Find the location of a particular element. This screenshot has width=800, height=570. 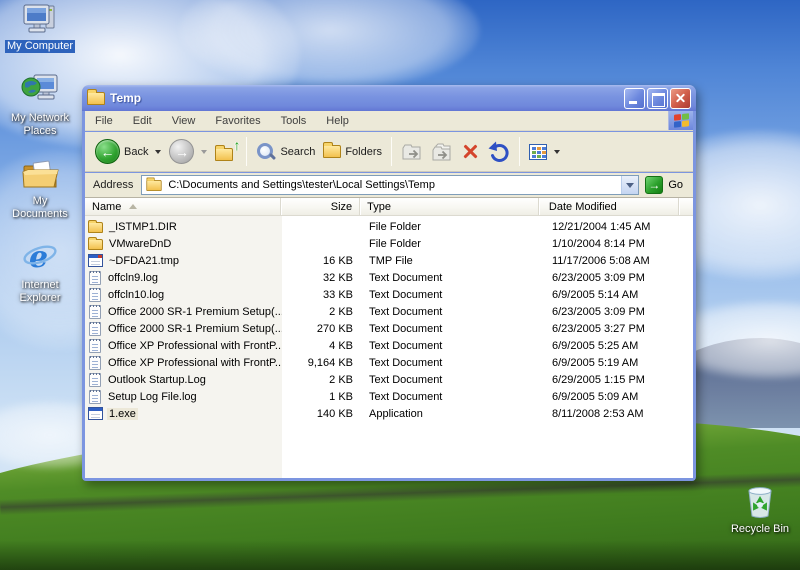

views-button is located at coordinates (544, 152).